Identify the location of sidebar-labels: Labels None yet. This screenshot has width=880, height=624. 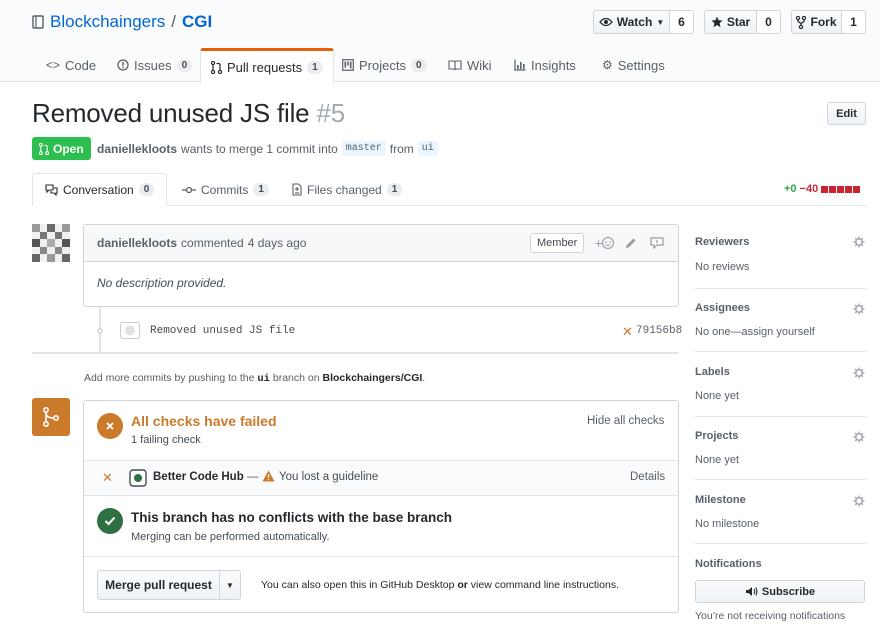
(780, 384).